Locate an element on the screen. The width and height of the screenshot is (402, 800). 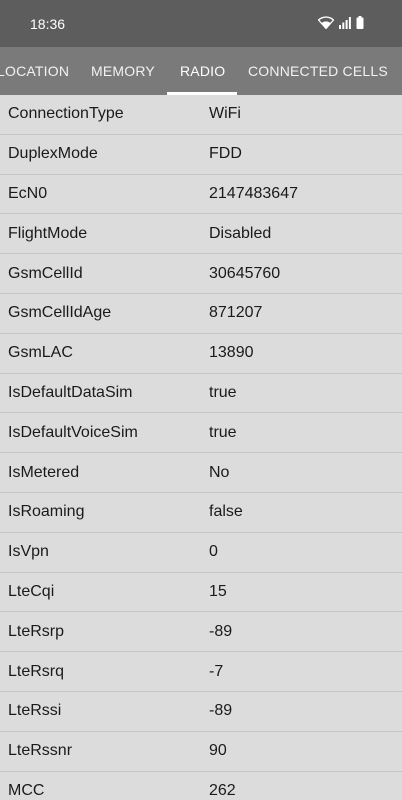
row-key: GsmLAC is located at coordinates (40, 353).